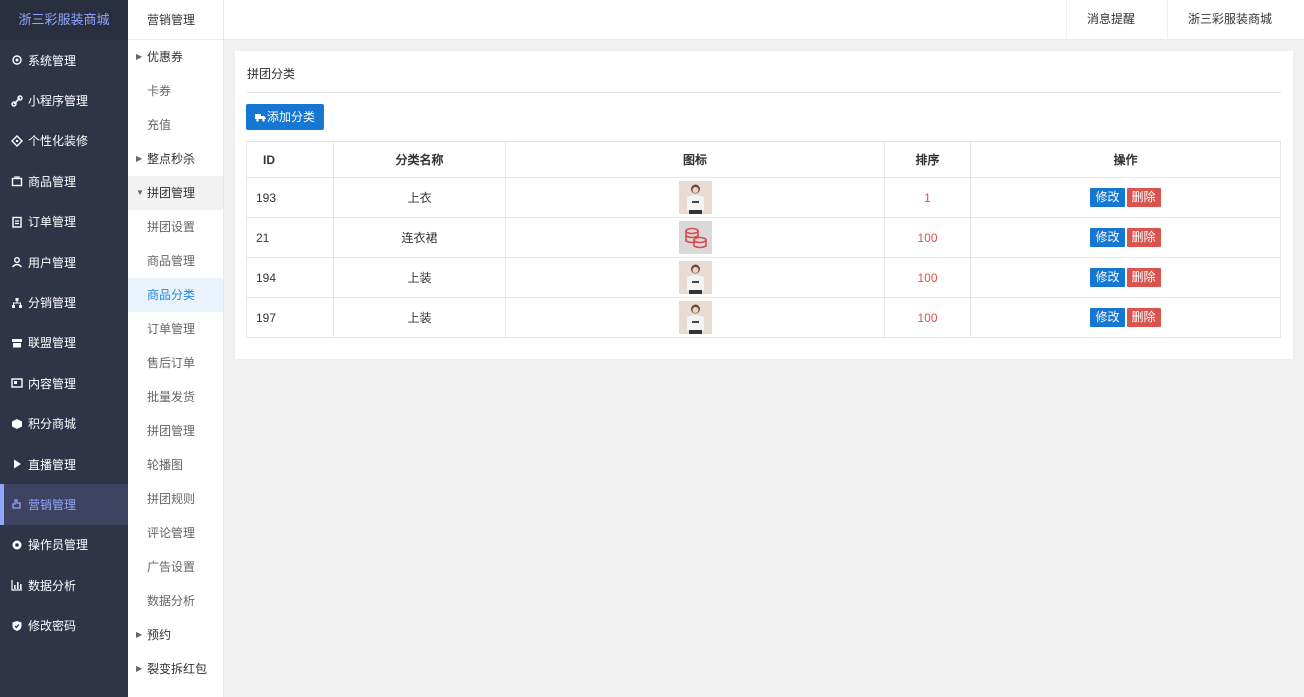  What do you see at coordinates (64, 20) in the screenshot?
I see `brand-title: 浙三彩服装商城` at bounding box center [64, 20].